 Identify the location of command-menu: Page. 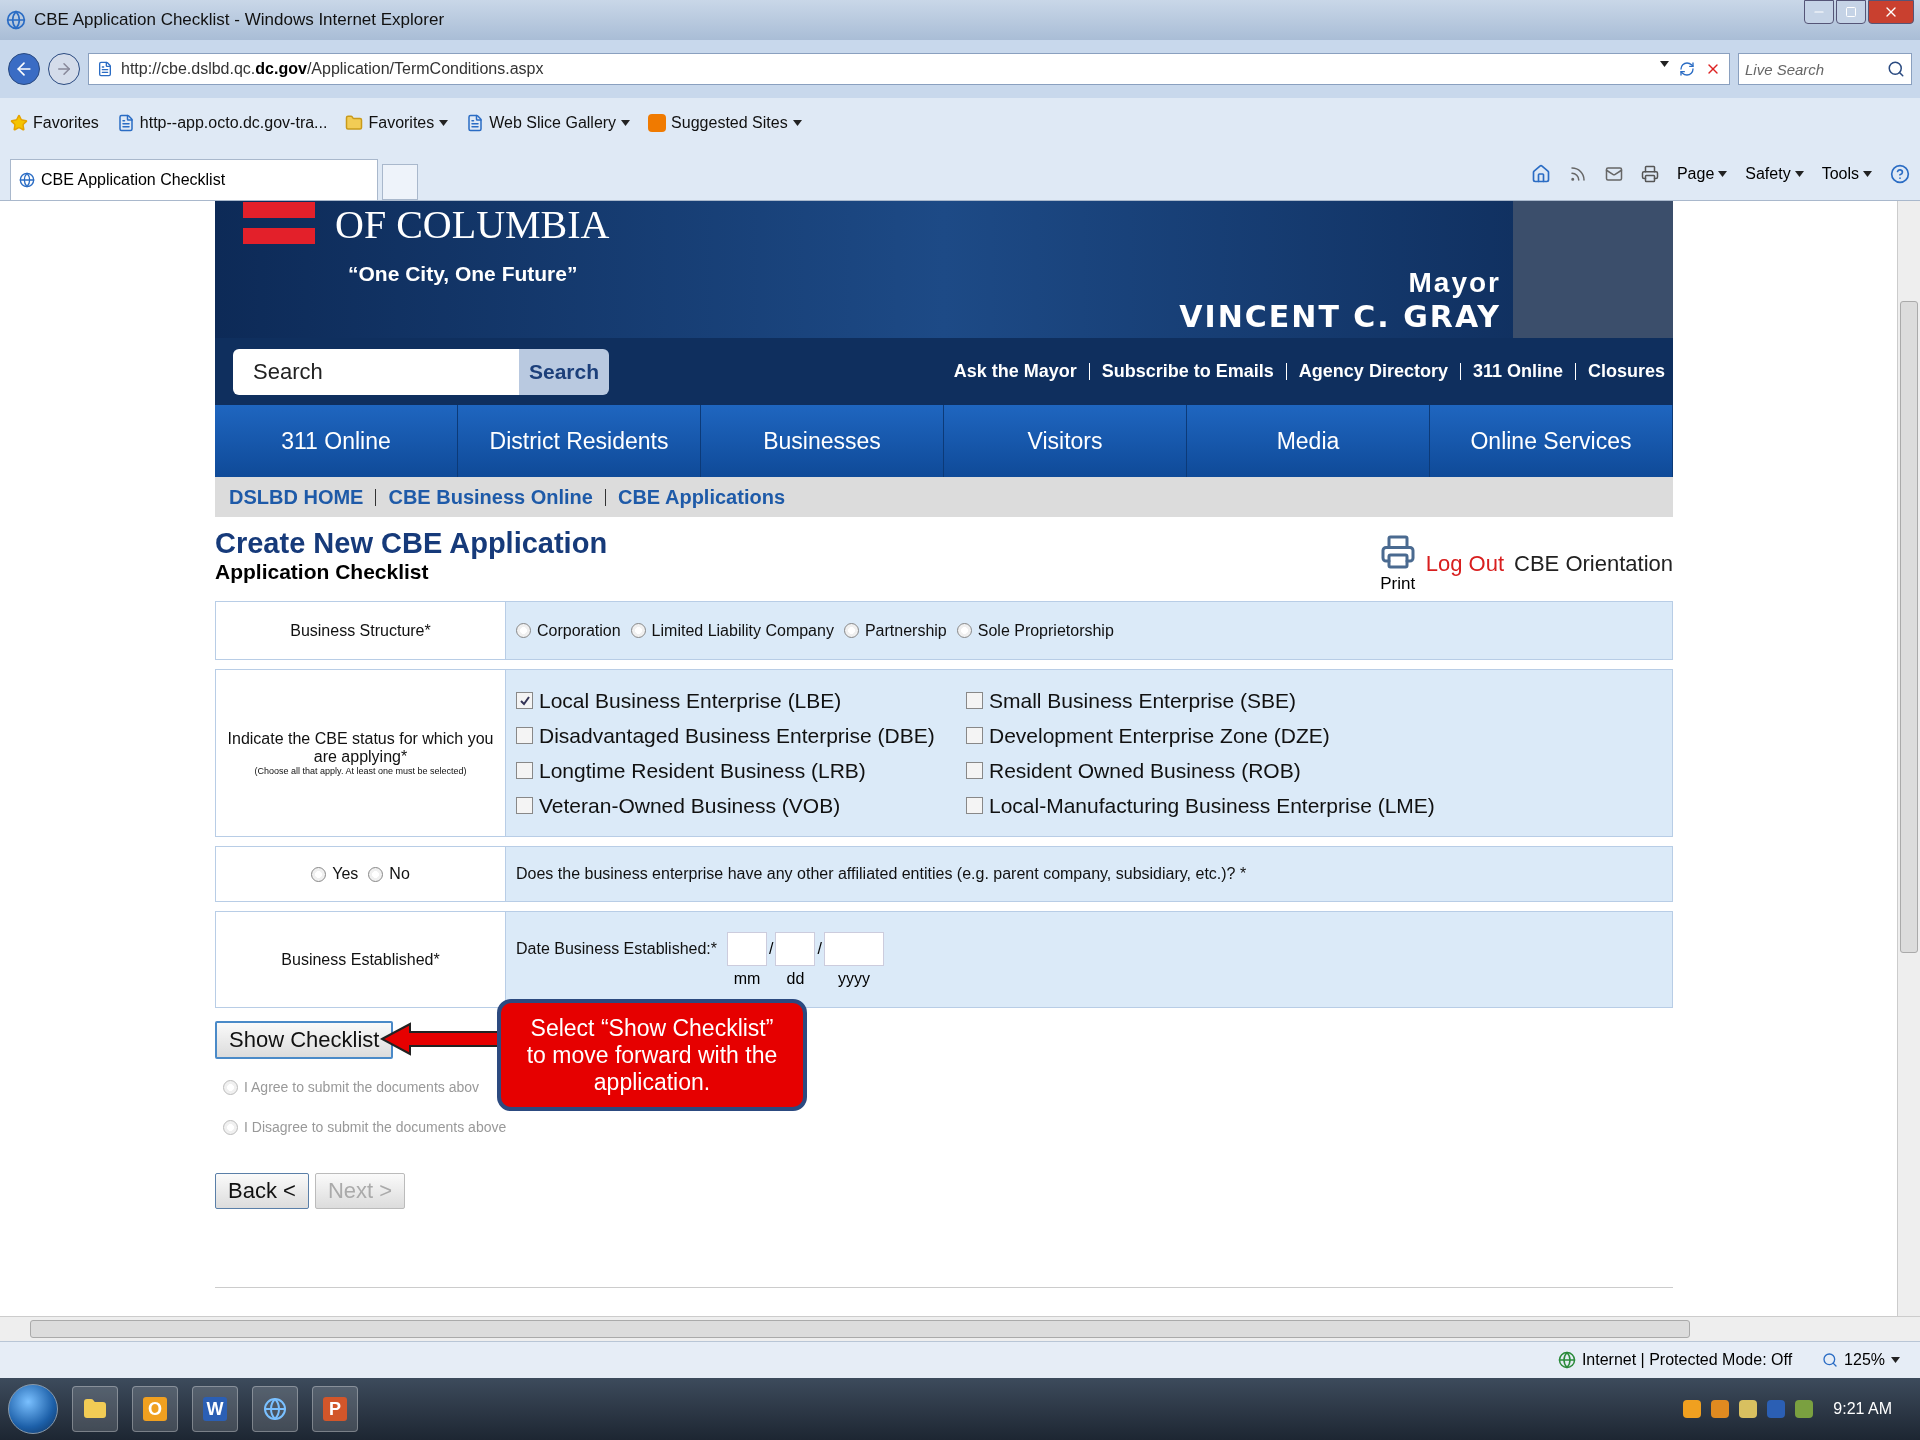
(1702, 174).